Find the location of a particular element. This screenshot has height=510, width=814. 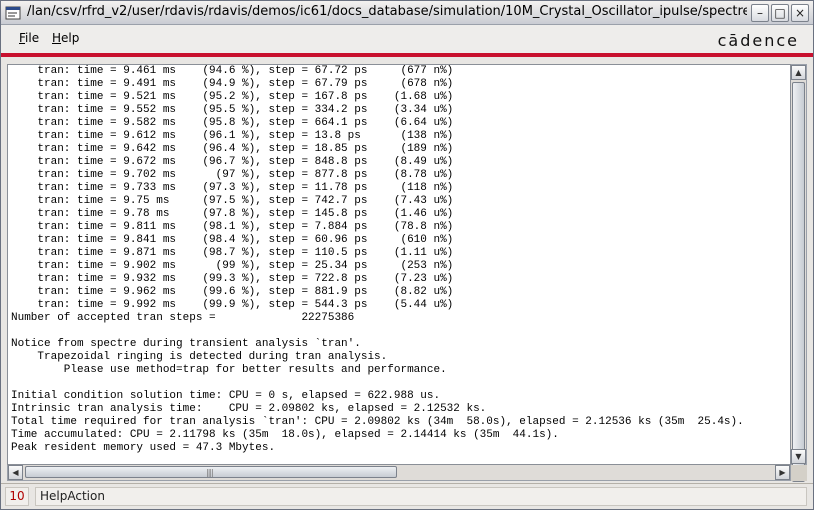

close-button: × is located at coordinates (800, 13).